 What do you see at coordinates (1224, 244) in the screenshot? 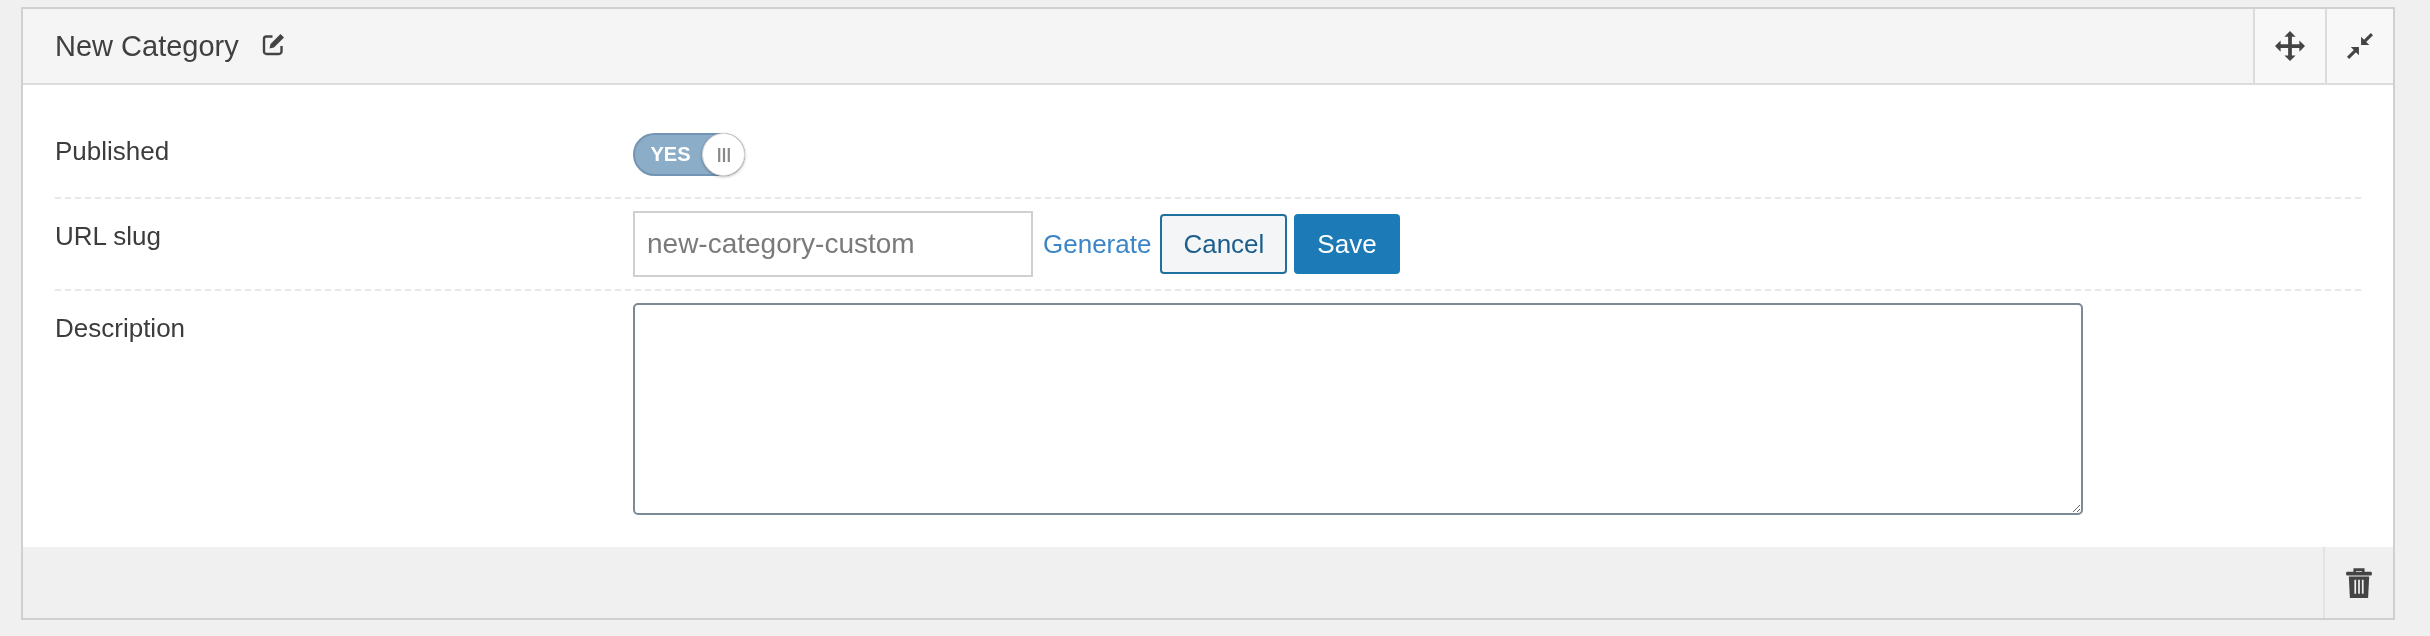
I see `cancel-button: Cancel` at bounding box center [1224, 244].